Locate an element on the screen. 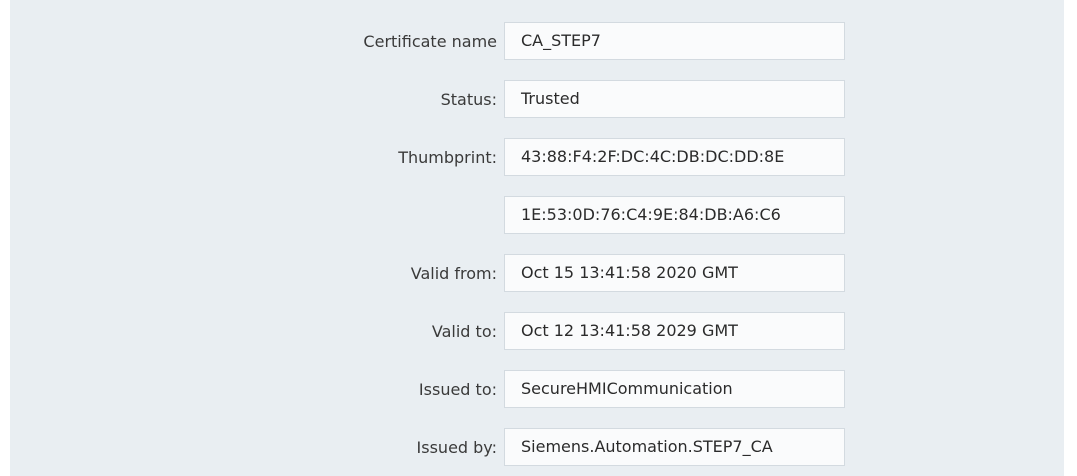 The image size is (1077, 476). certificate-name-label: Certificate name is located at coordinates (430, 41).